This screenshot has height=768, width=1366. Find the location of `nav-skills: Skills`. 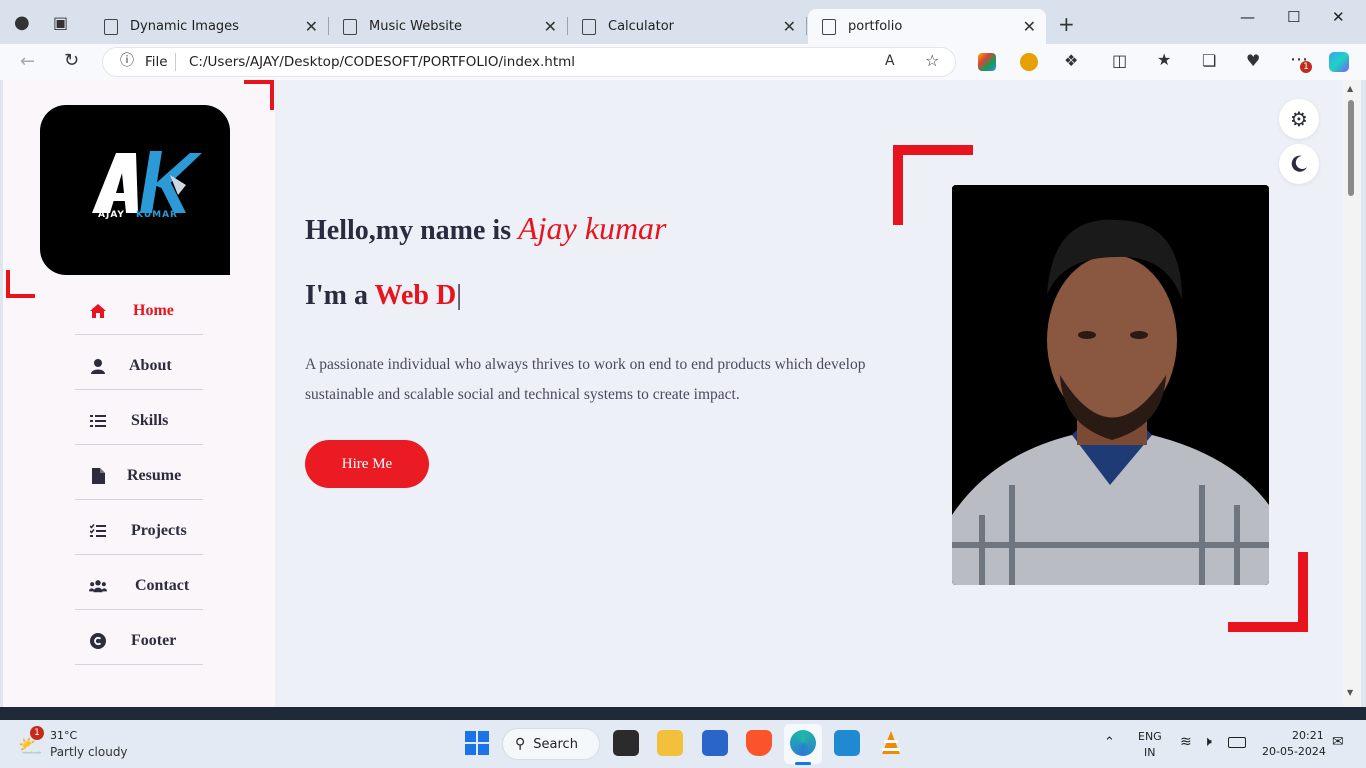

nav-skills: Skills is located at coordinates (139, 421).